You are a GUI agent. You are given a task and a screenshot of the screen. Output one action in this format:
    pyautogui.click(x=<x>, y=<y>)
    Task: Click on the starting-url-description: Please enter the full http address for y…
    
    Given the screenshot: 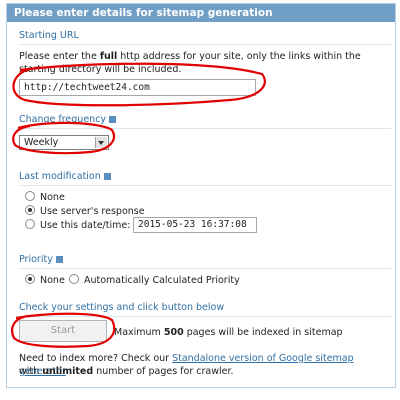 What is the action you would take?
    pyautogui.click(x=190, y=63)
    